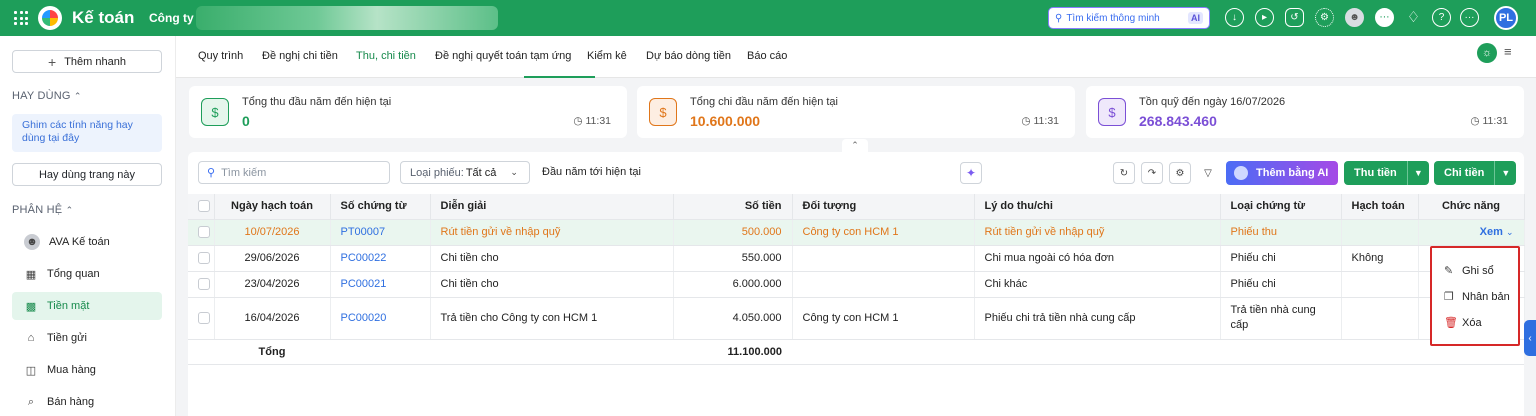 The height and width of the screenshot is (416, 1536). Describe the element at coordinates (87, 274) in the screenshot. I see `sidebar-item-overview: ▦ Tổng quan` at that location.